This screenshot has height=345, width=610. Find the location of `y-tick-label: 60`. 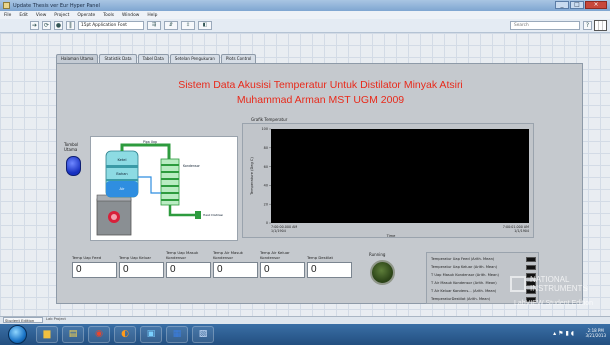

y-tick-label: 60 is located at coordinates (266, 167).